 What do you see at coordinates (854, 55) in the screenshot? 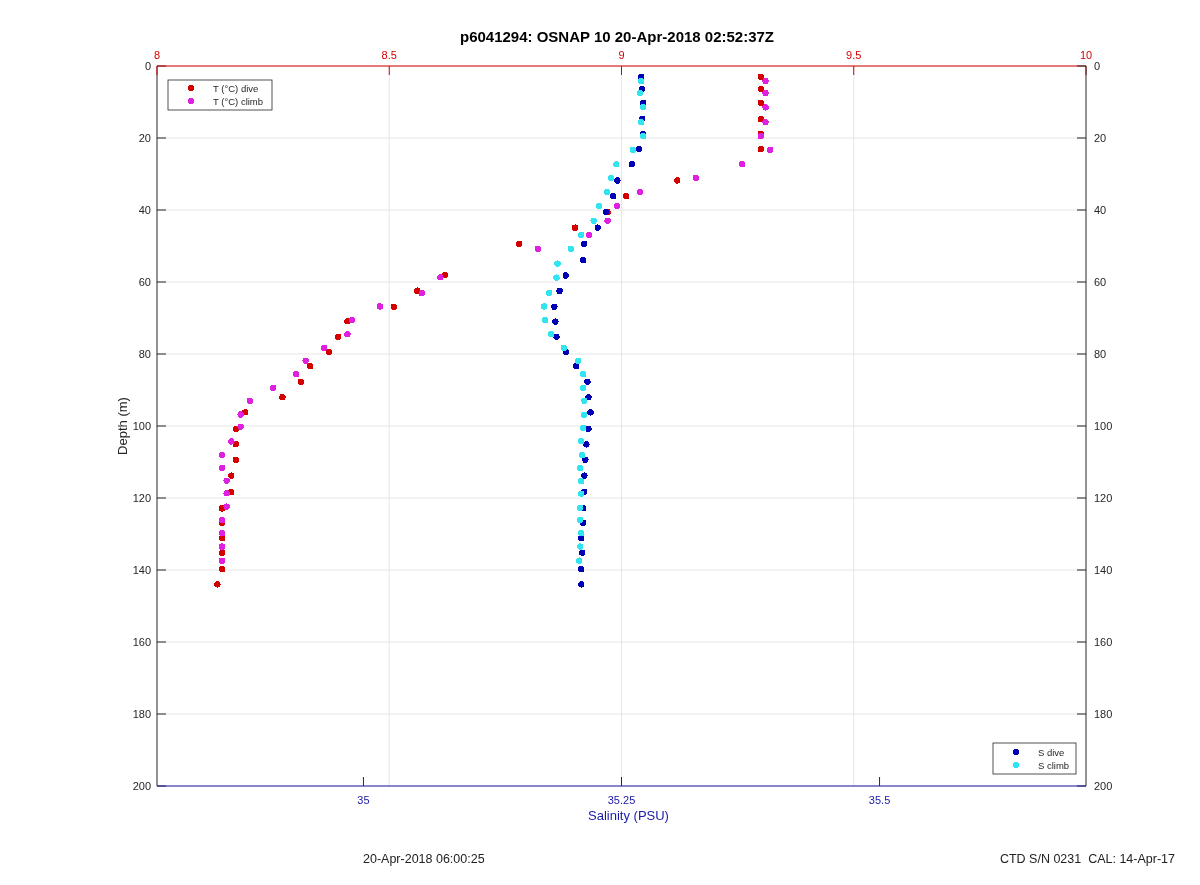
I see `axis-tick-label: 9.5` at bounding box center [854, 55].